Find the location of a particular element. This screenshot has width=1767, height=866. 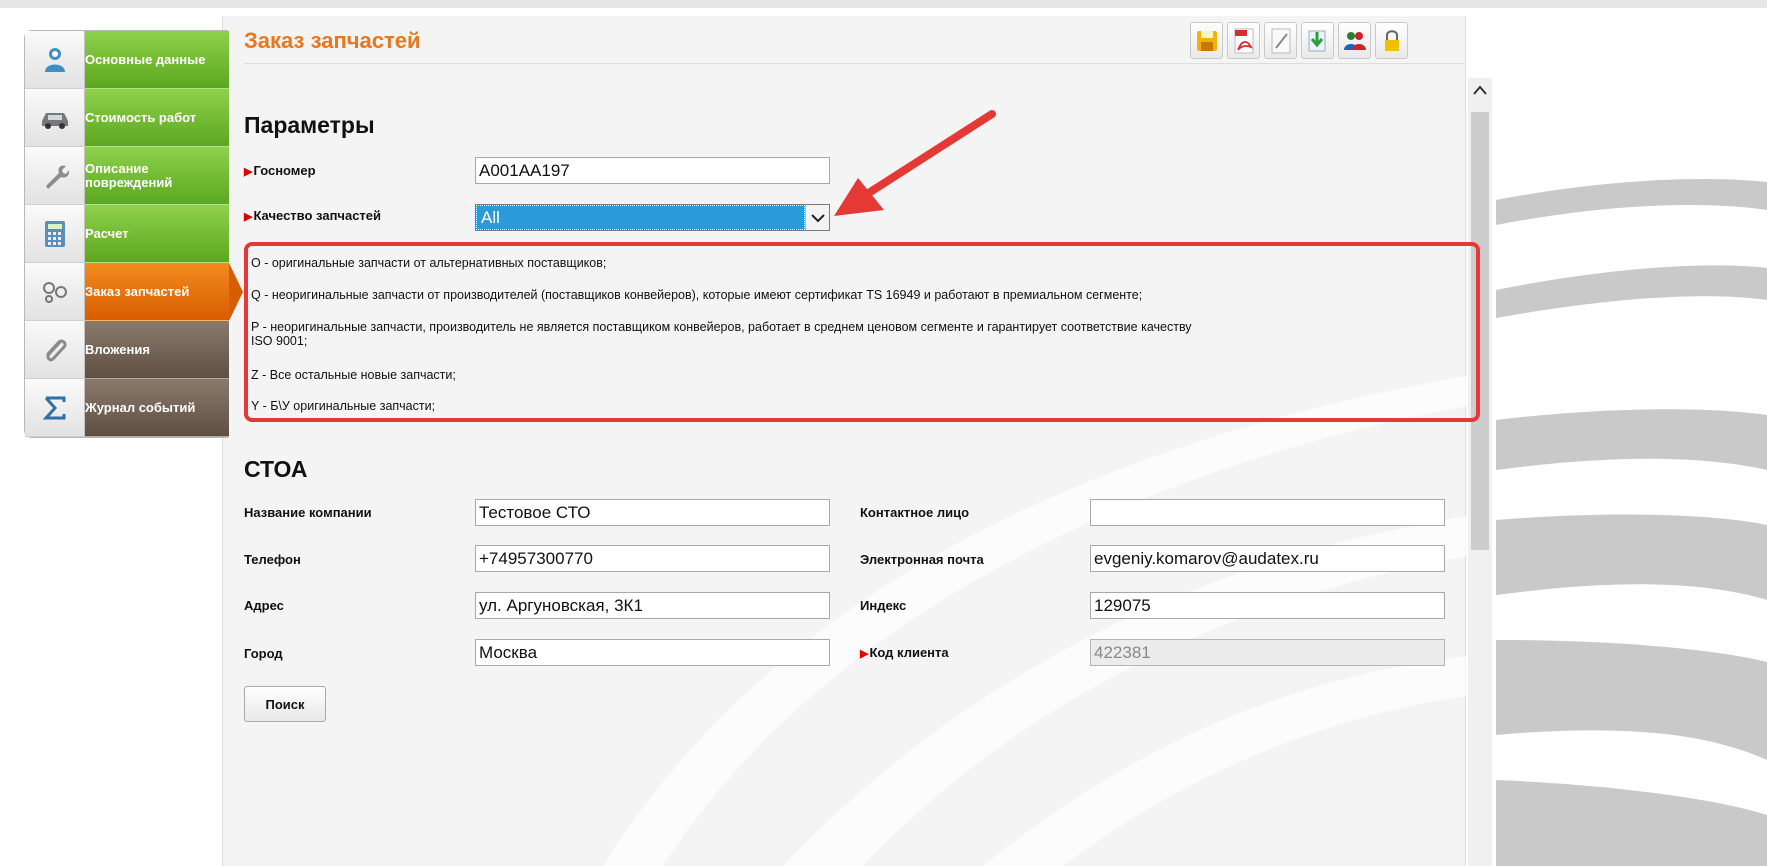

scroll-up-button is located at coordinates (1480, 90).